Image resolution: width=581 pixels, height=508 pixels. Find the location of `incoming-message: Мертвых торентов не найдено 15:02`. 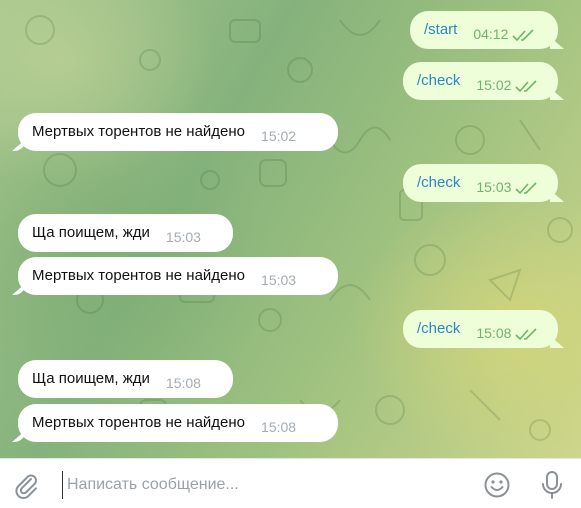

incoming-message: Мертвых торентов не найдено 15:02 is located at coordinates (178, 132).